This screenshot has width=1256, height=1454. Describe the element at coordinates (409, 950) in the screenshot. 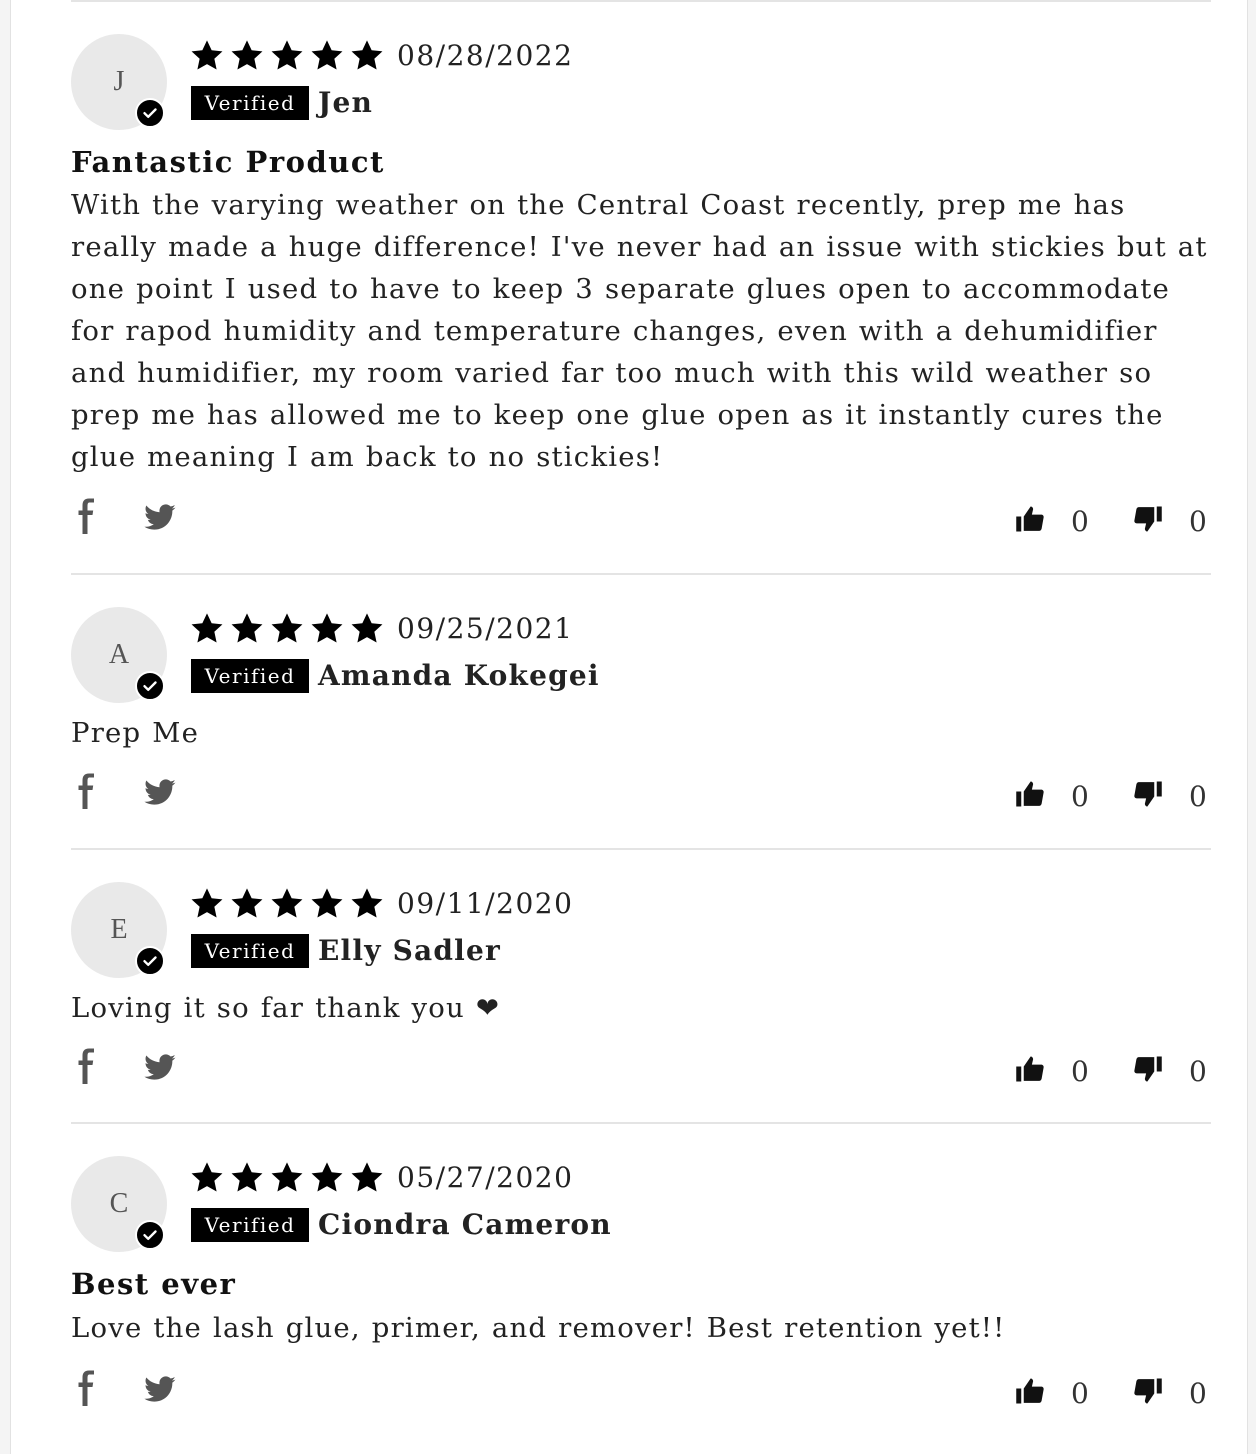

I see `review-author: Elly Sadler` at that location.